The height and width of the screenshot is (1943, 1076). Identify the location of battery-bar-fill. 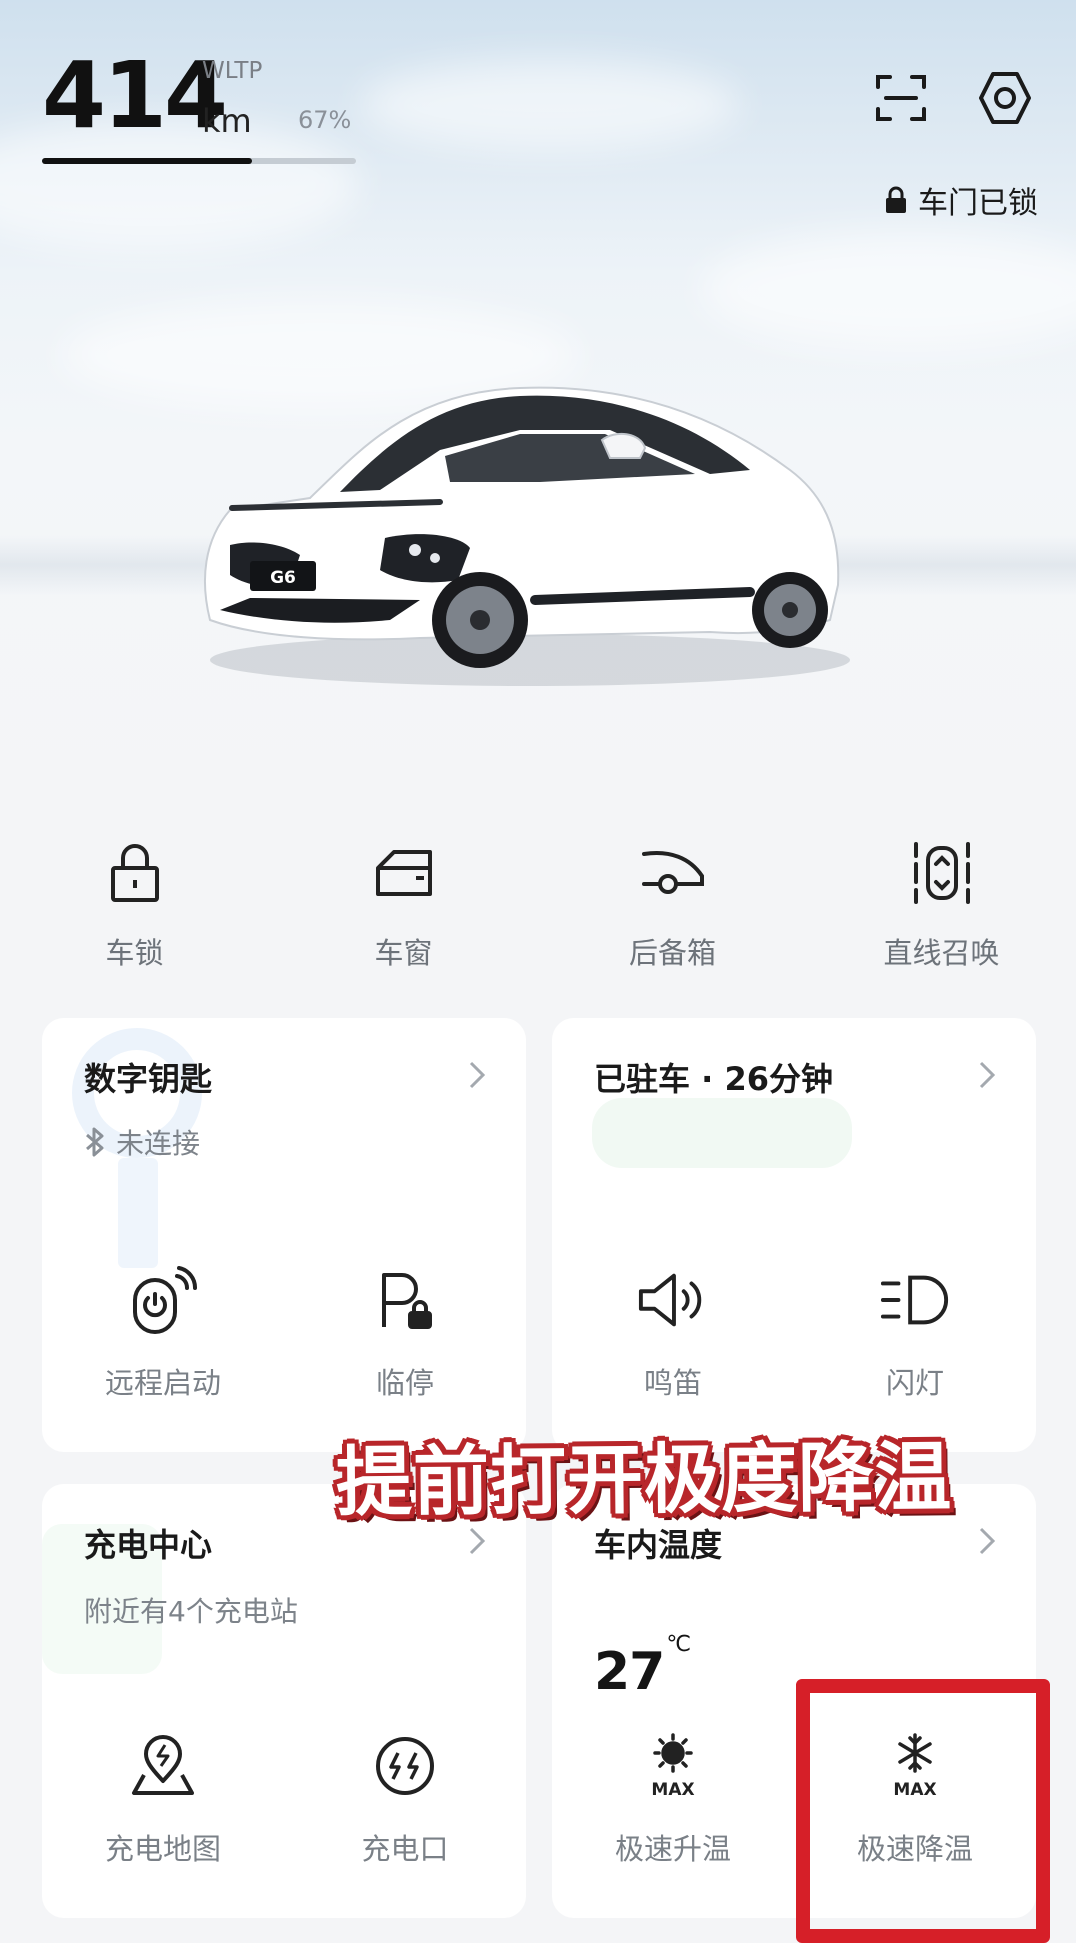
(147, 161).